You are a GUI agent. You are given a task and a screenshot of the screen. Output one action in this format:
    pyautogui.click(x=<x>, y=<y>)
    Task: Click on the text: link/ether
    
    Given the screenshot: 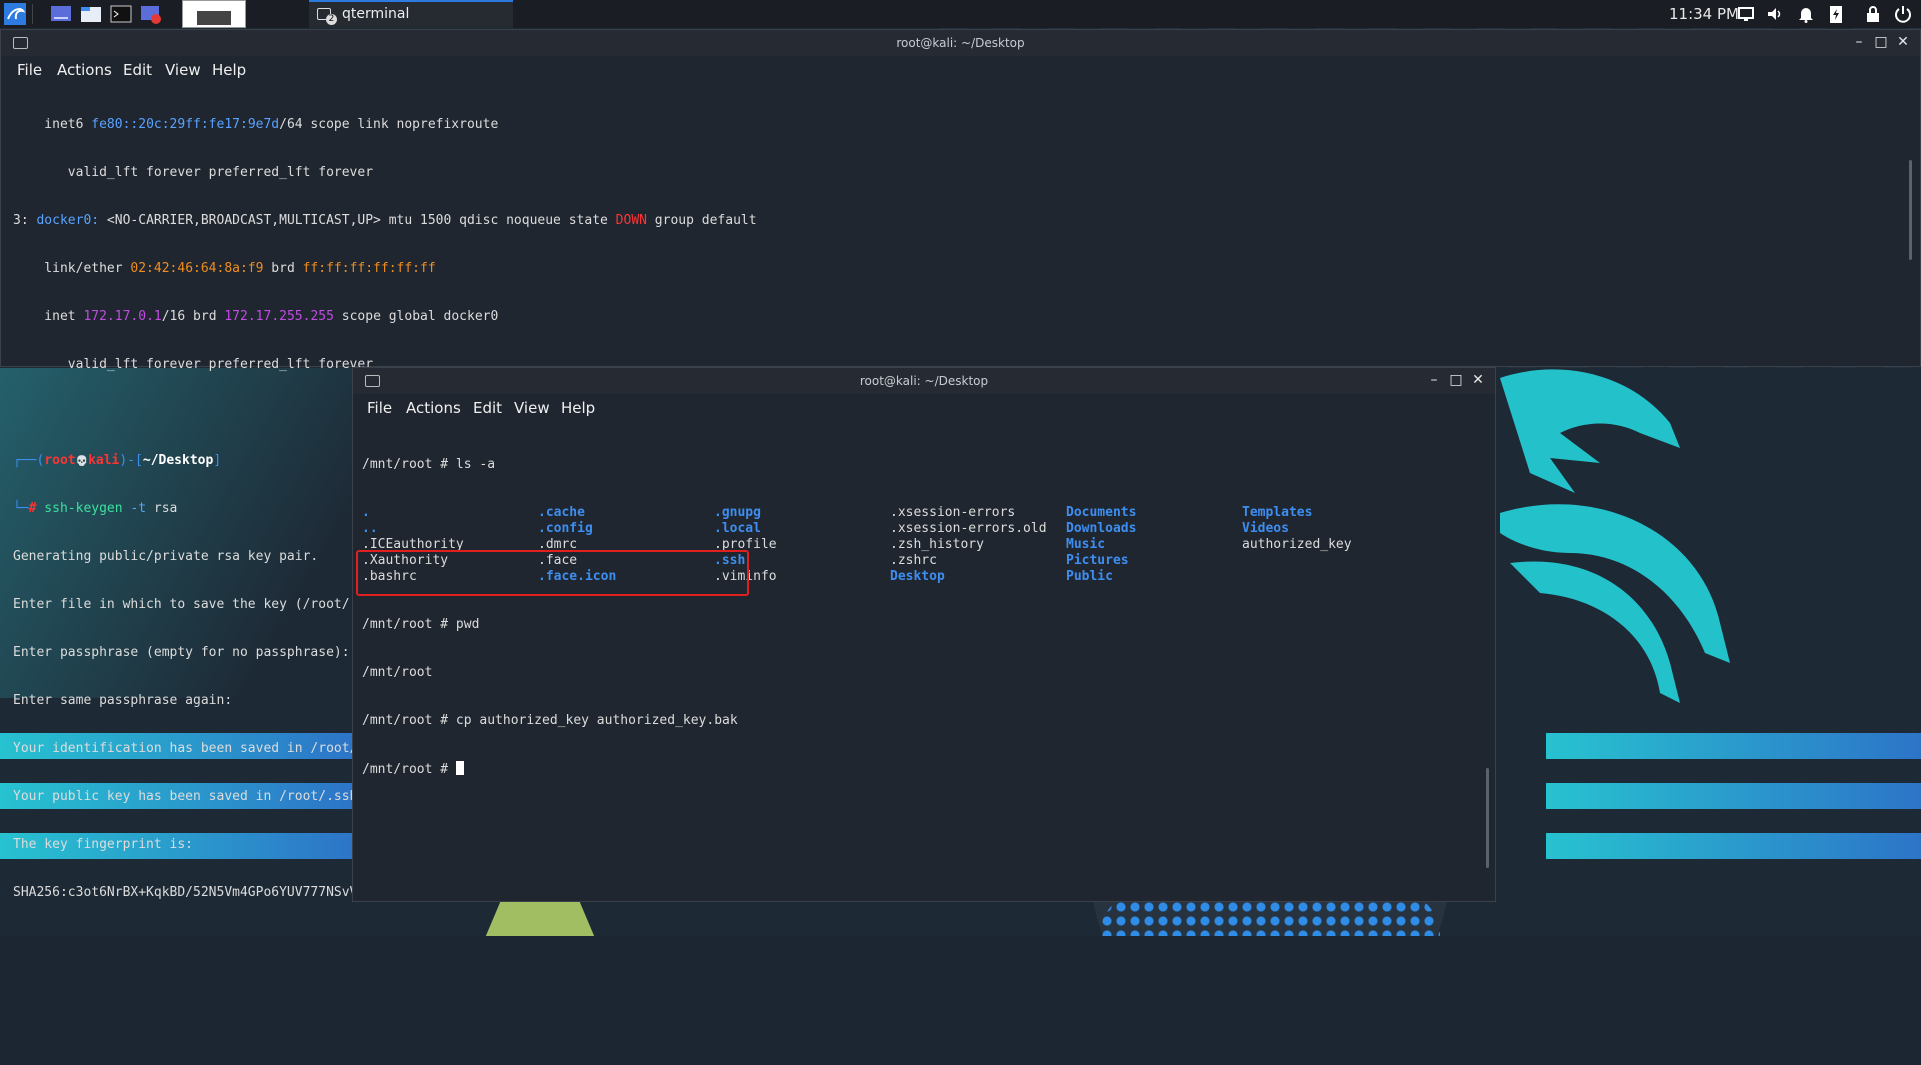 What is the action you would take?
    pyautogui.click(x=72, y=268)
    